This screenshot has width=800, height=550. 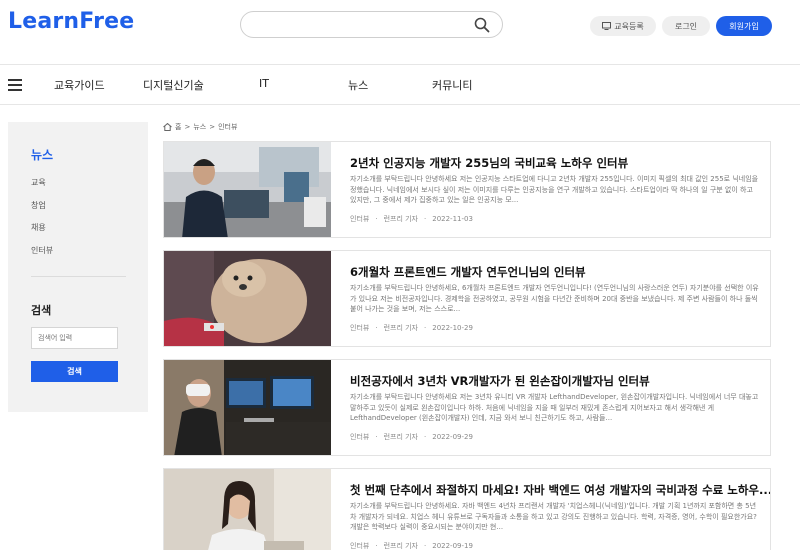 I want to click on sidebar: 뉴스 교육 창업 채용 인터뷰 검색 검색, so click(x=78, y=267).